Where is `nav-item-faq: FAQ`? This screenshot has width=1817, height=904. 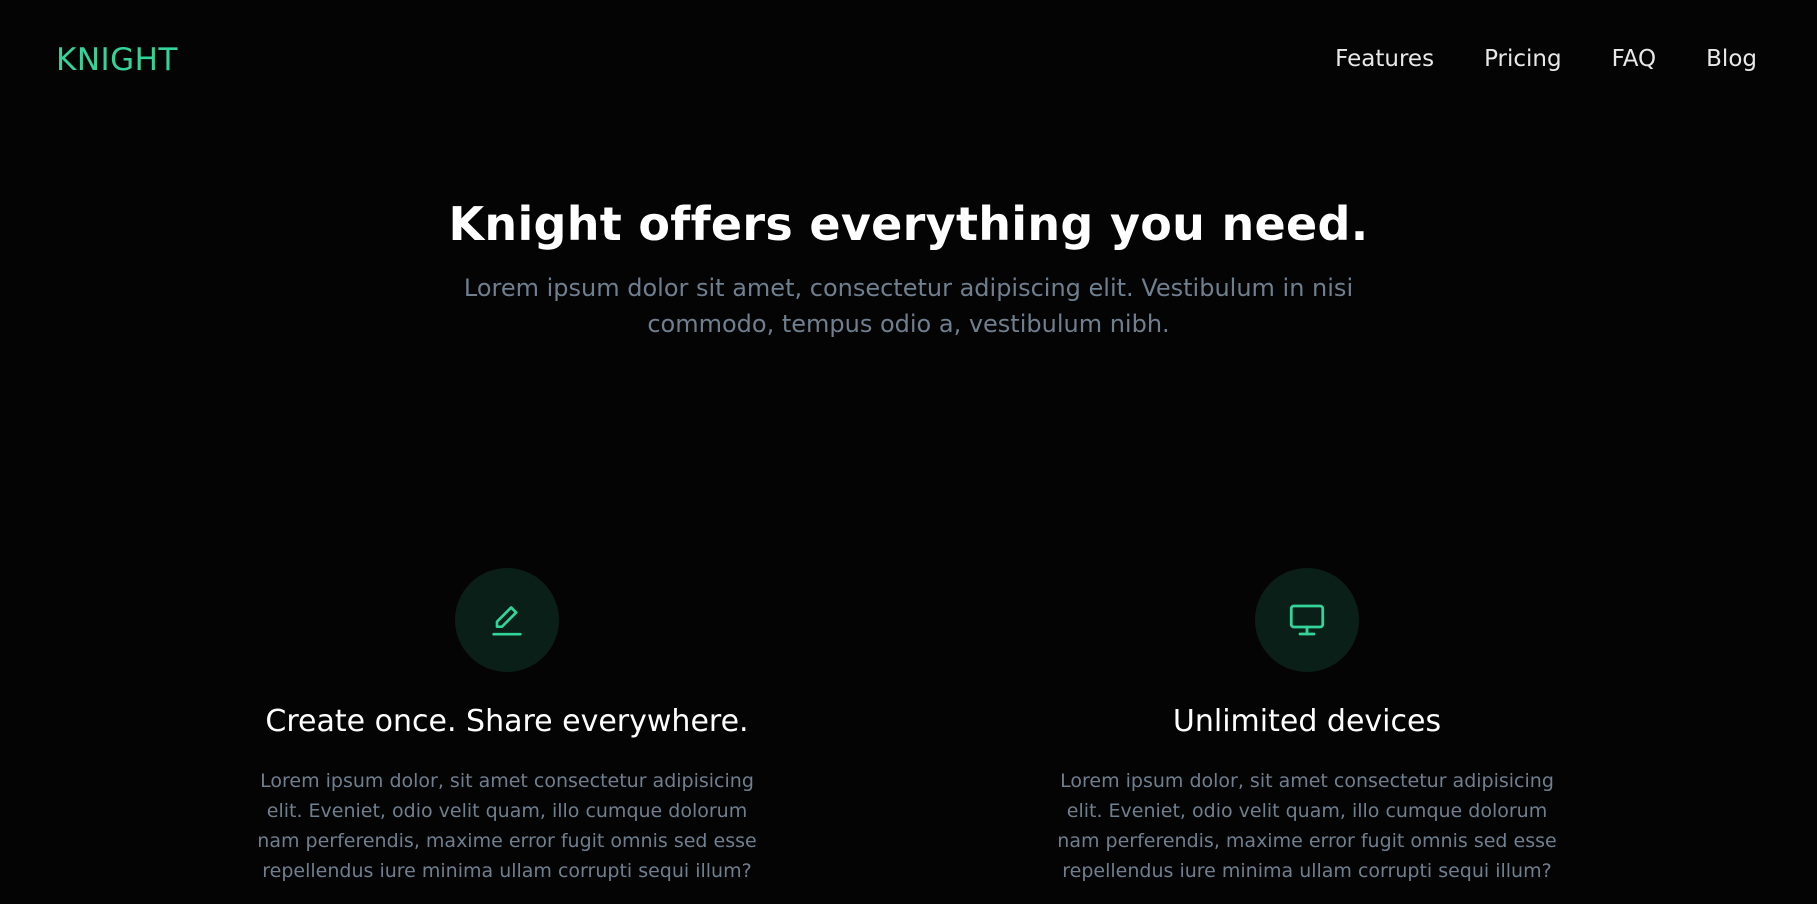
nav-item-faq: FAQ is located at coordinates (1634, 59).